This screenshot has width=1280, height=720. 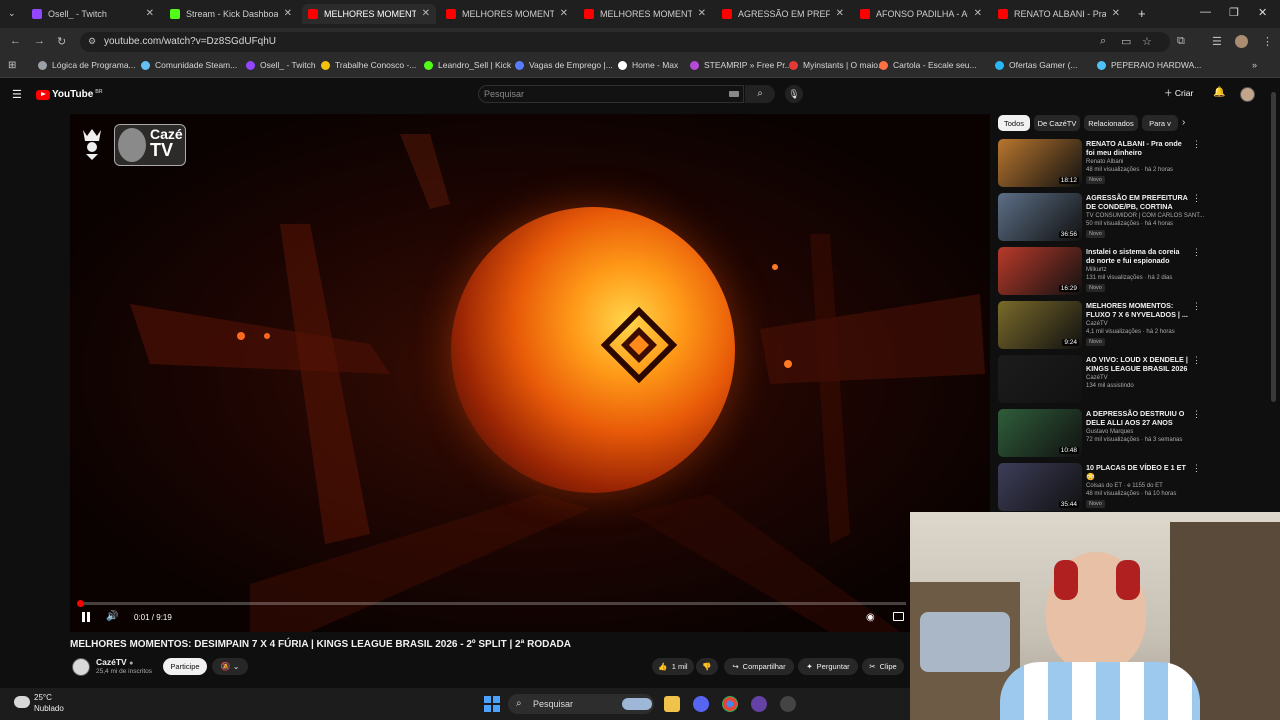 I want to click on dislike-button: 👎, so click(x=707, y=666).